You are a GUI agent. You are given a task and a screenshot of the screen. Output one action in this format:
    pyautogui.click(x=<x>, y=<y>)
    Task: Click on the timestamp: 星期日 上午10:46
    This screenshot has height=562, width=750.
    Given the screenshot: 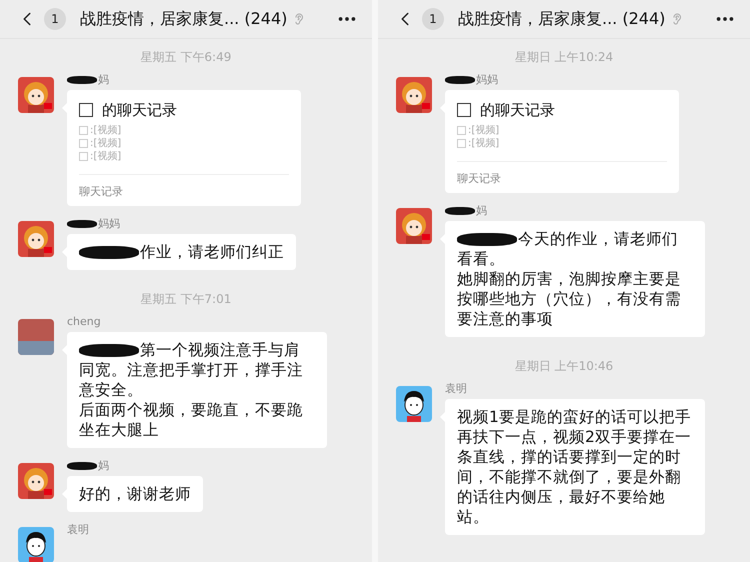 What is the action you would take?
    pyautogui.click(x=564, y=366)
    